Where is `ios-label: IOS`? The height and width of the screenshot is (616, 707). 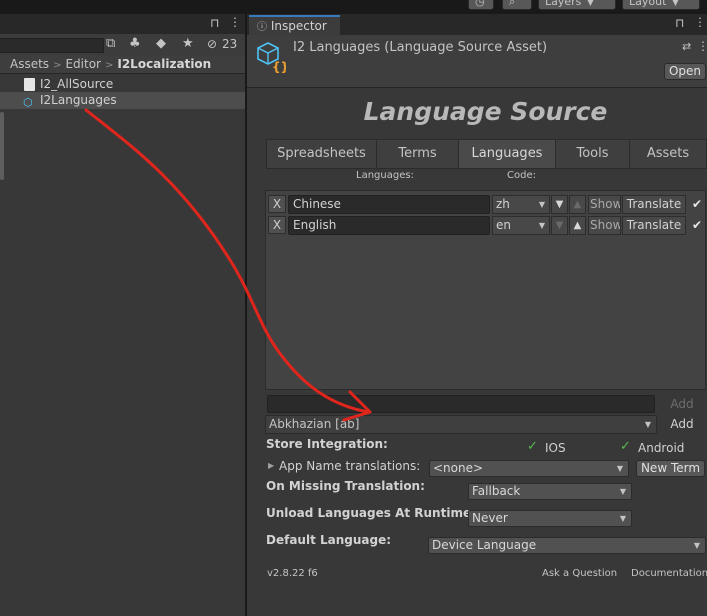
ios-label: IOS is located at coordinates (555, 448).